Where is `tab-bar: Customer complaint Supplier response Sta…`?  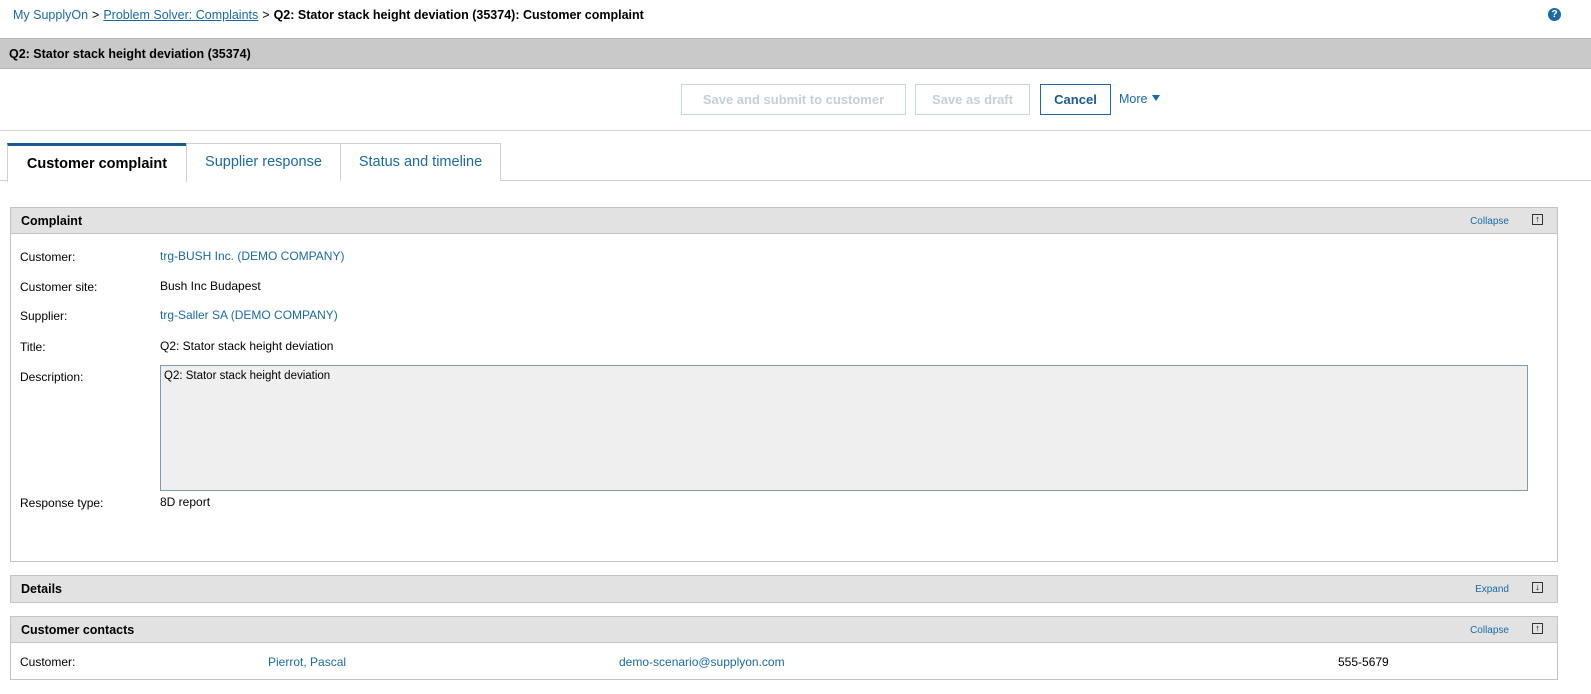
tab-bar: Customer complaint Supplier response Sta… is located at coordinates (795, 162).